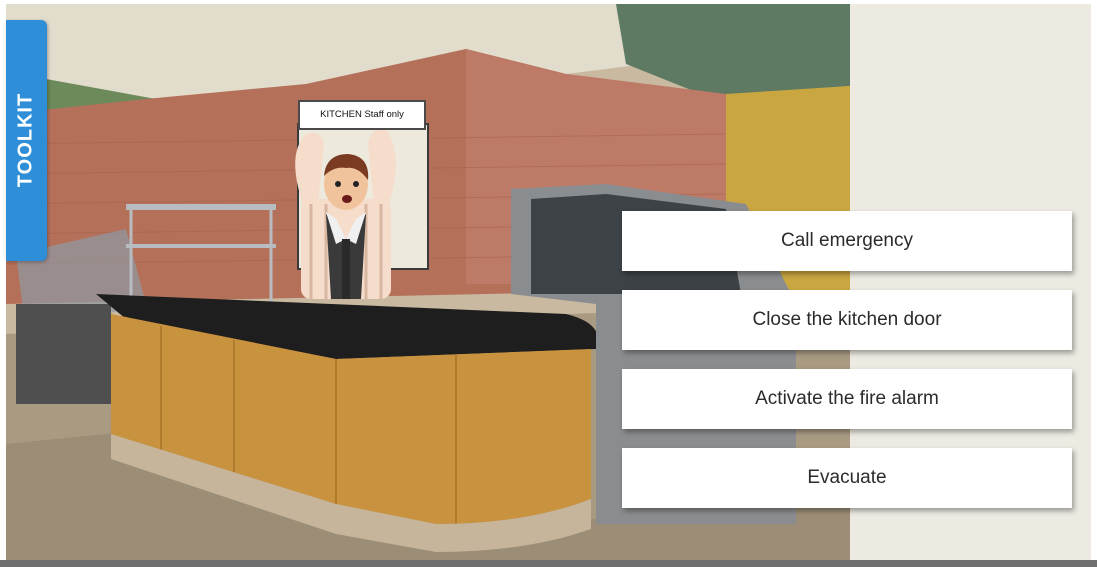 This screenshot has height=567, width=1097. What do you see at coordinates (548, 563) in the screenshot?
I see `bottom-bar` at bounding box center [548, 563].